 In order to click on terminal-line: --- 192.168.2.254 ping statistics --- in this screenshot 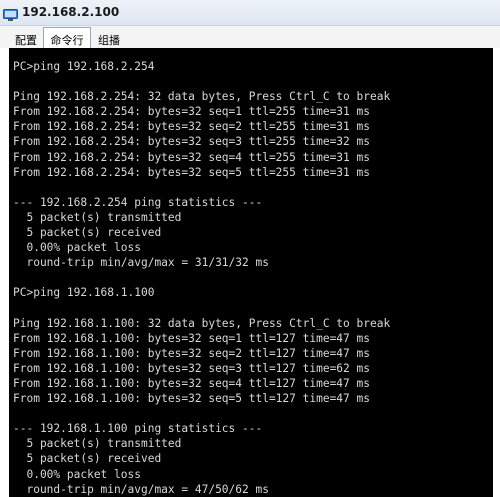, I will do `click(138, 202)`.